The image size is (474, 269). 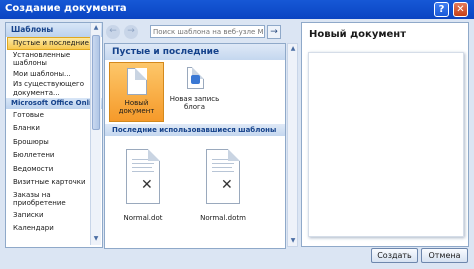 I want to click on cancel-button: Отмена, so click(x=444, y=255).